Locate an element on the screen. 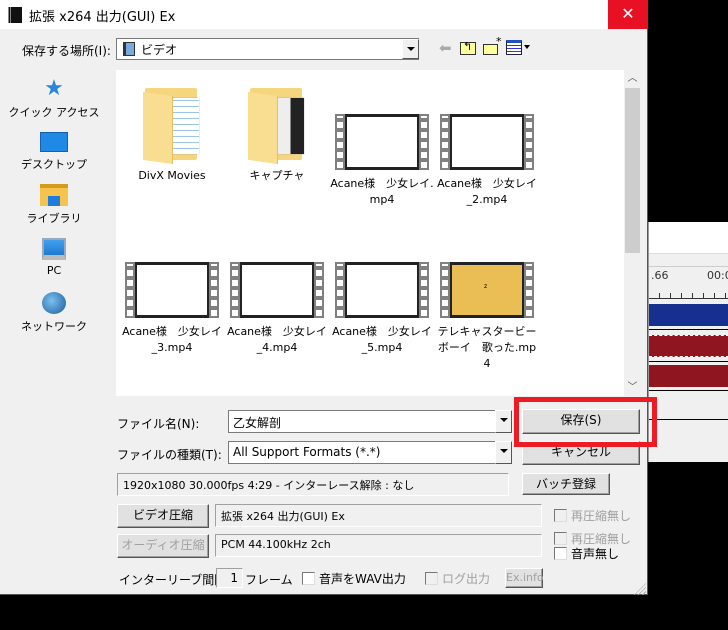 This screenshot has height=630, width=728. no-audio-checkbox is located at coordinates (560, 553).